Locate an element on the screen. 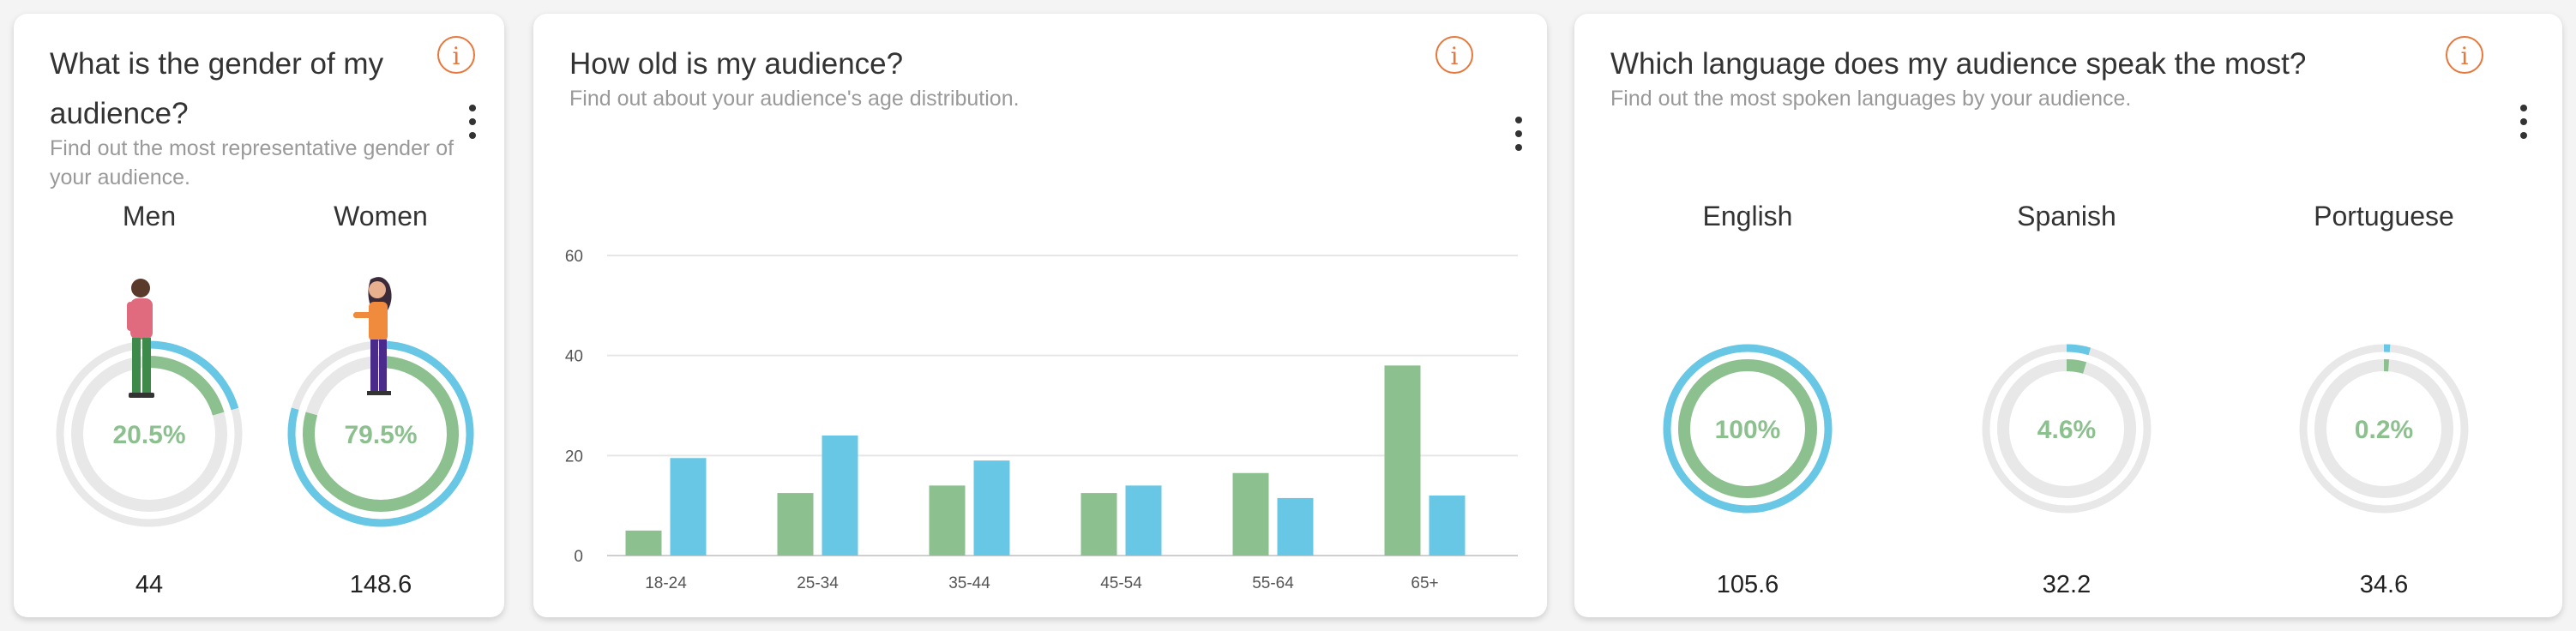  woman-illustration-icon is located at coordinates (372, 336).